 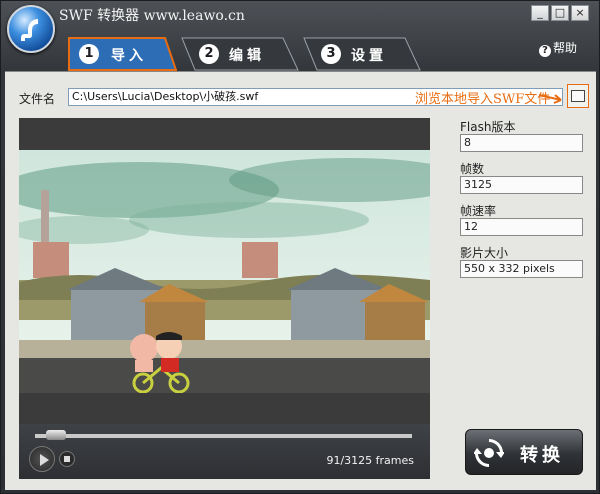 I want to click on help-button: ? 帮助, so click(x=557, y=48).